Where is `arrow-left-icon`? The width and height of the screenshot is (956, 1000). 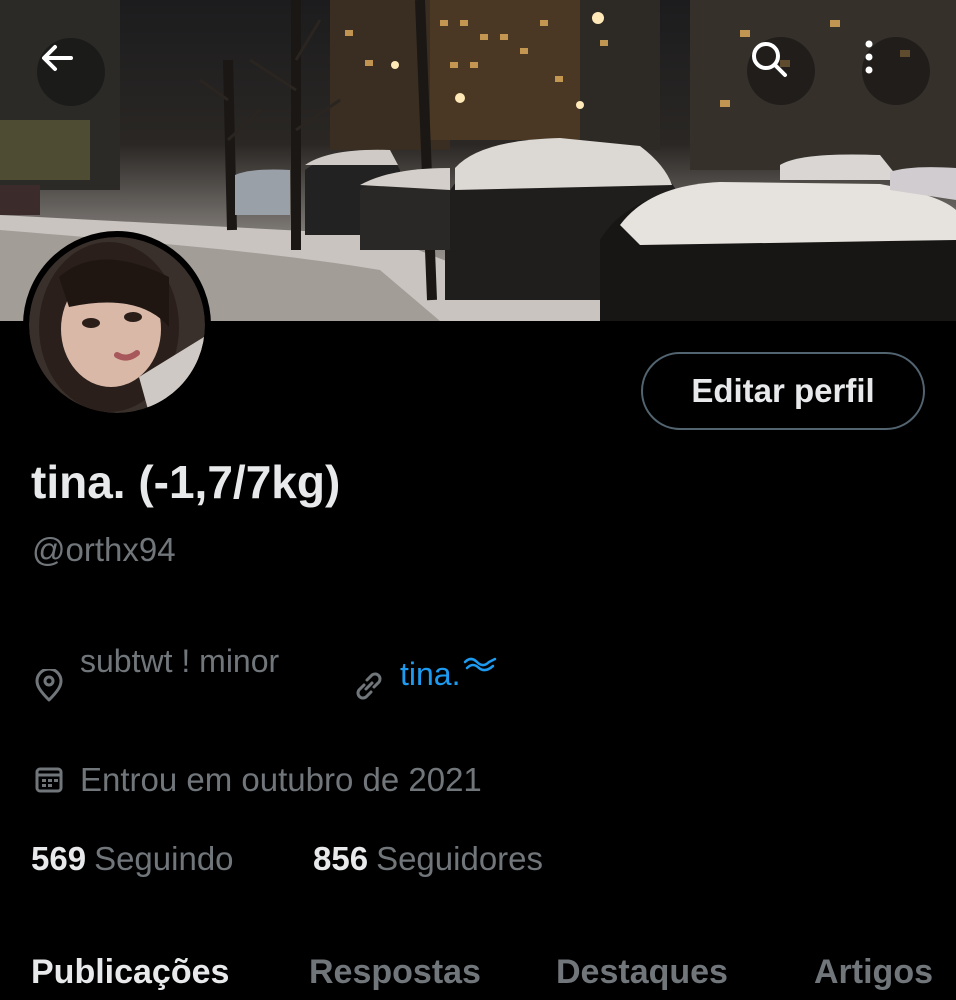 arrow-left-icon is located at coordinates (57, 58).